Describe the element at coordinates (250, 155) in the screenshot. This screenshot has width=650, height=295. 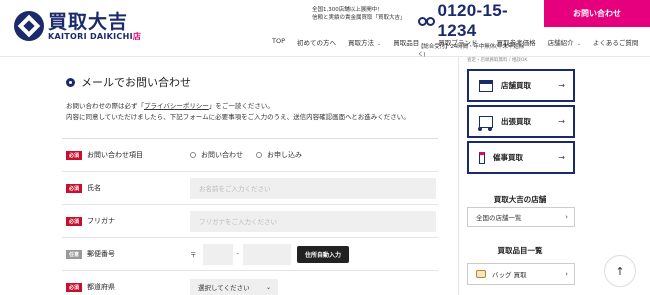
I see `form-row-inquiry-type: 必須 お問い合わせ項目 お問い合わせ お申し込み` at that location.